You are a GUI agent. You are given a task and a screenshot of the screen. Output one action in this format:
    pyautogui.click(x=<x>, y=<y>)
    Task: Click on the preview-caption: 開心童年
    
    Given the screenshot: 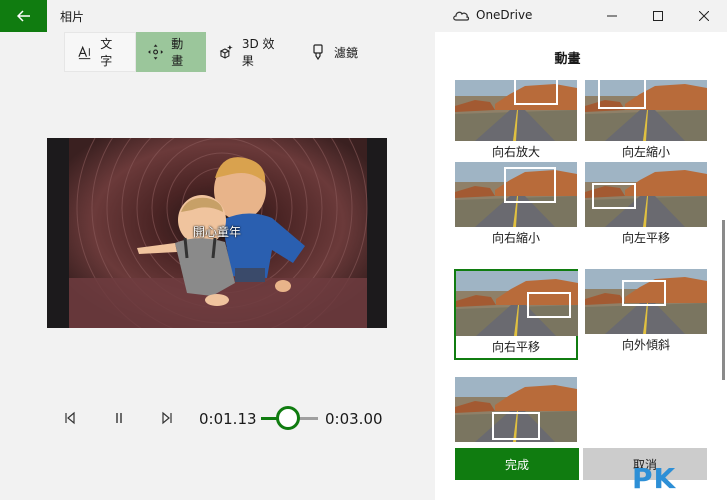 What is the action you would take?
    pyautogui.click(x=216, y=232)
    